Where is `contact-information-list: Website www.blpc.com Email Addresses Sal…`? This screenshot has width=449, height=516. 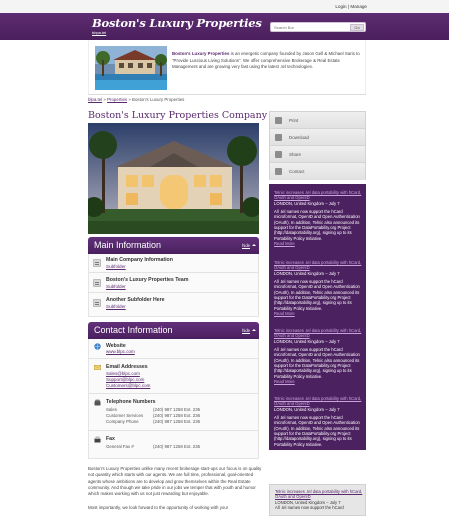
contact-information-list: Website www.blpc.com Email Addresses Sal… is located at coordinates (173, 399).